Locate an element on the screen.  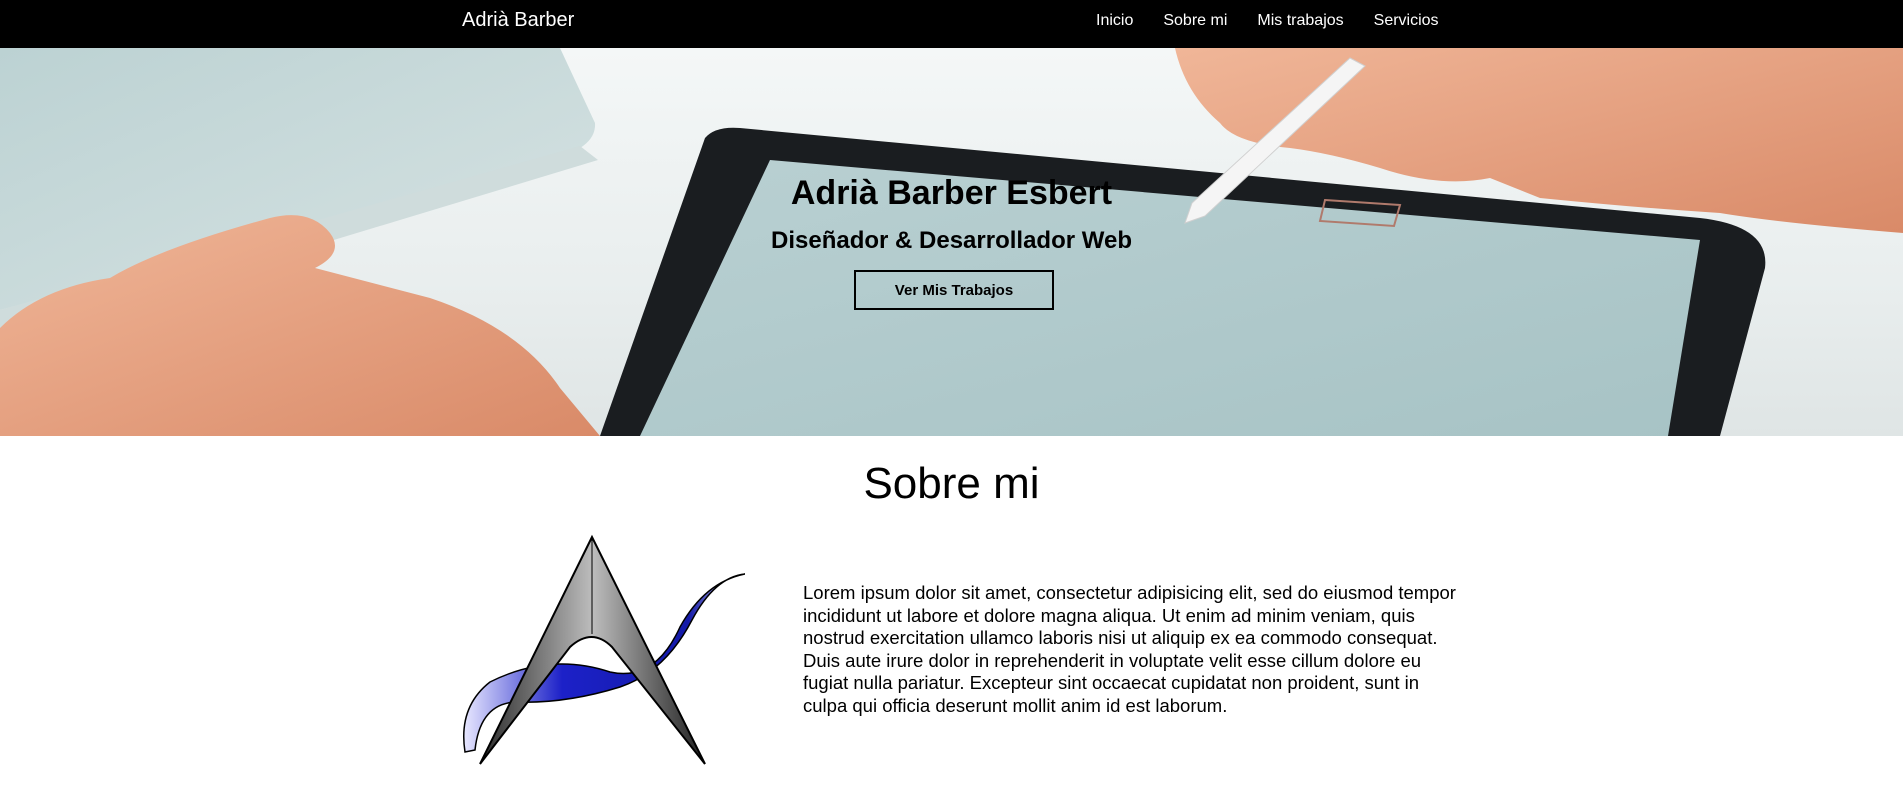
view-works-button: Ver Mis Trabajos is located at coordinates (954, 290).